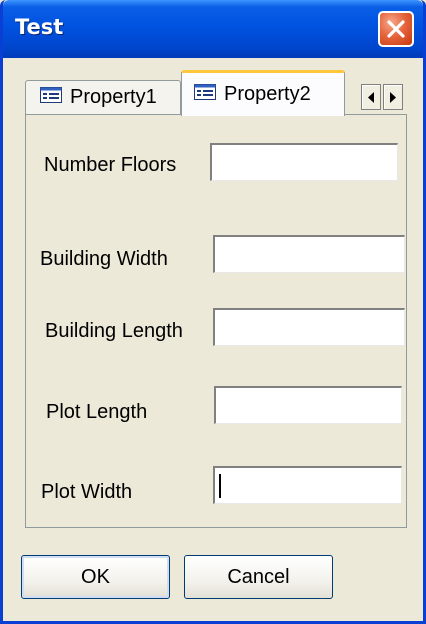 The width and height of the screenshot is (426, 624). I want to click on cancel-button: Cancel, so click(258, 577).